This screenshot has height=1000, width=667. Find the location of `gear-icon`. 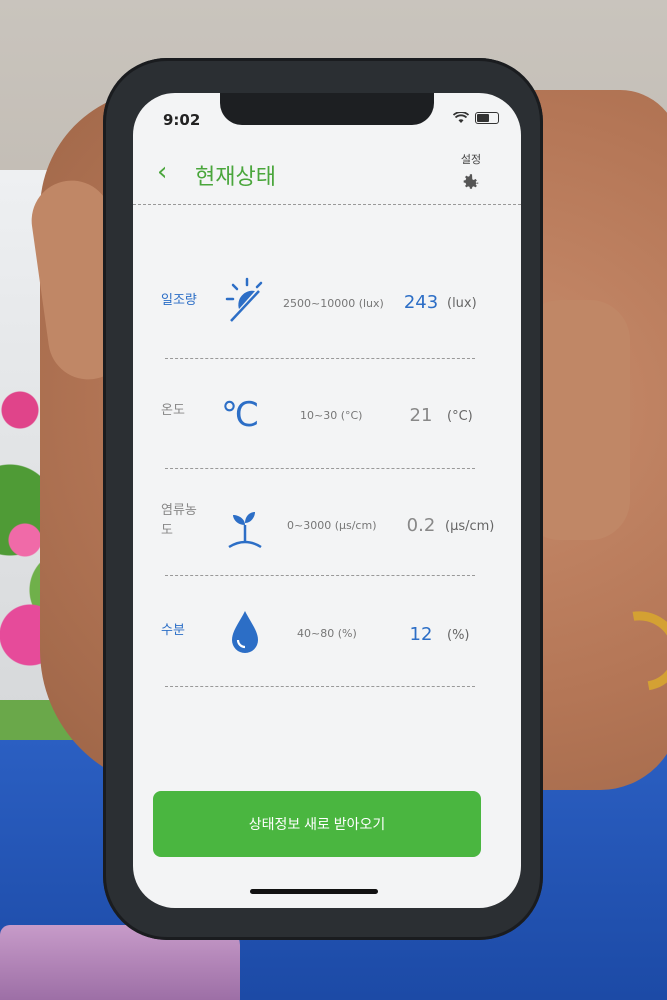

gear-icon is located at coordinates (471, 181).